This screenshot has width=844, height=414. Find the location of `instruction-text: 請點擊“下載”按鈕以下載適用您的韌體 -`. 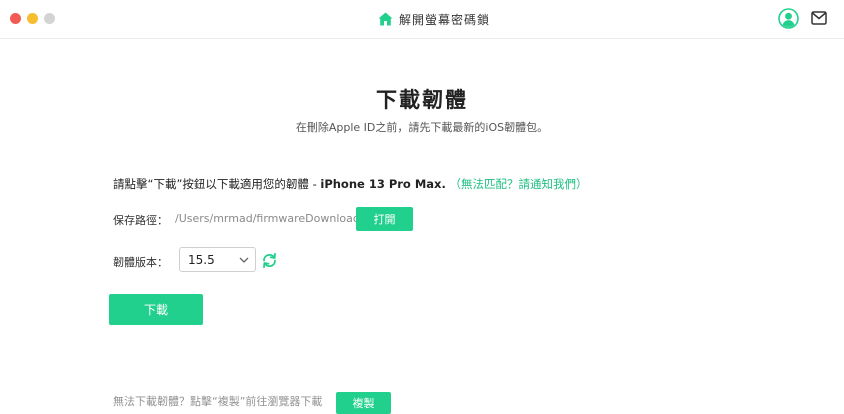

instruction-text: 請點擊“下載”按鈕以下載適用您的韌體 - is located at coordinates (217, 184).